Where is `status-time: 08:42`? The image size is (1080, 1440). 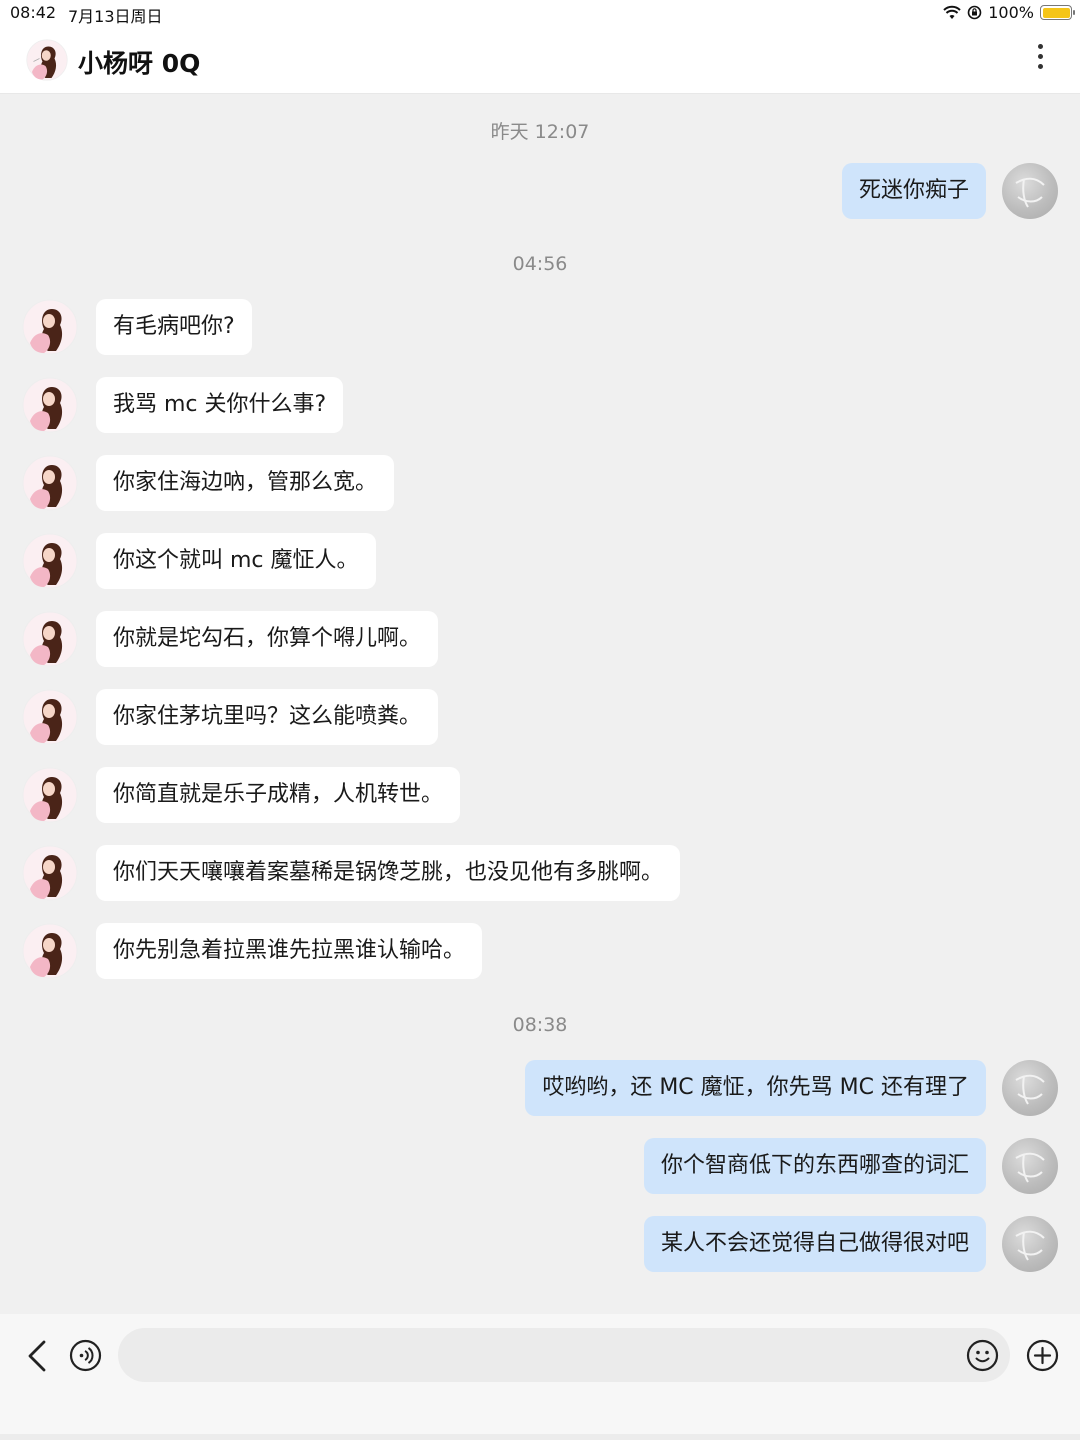 status-time: 08:42 is located at coordinates (33, 12).